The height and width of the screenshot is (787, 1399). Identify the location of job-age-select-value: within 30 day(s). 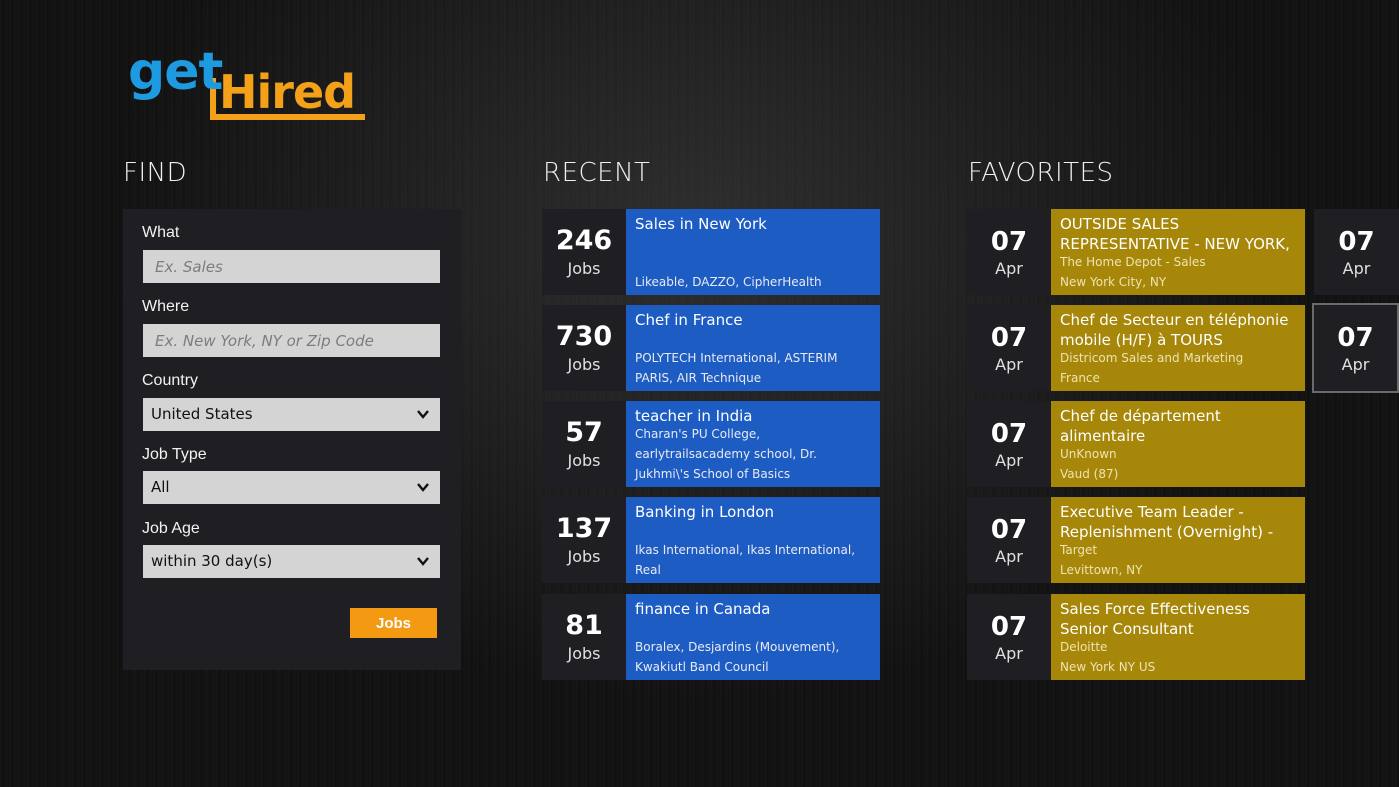
(212, 561).